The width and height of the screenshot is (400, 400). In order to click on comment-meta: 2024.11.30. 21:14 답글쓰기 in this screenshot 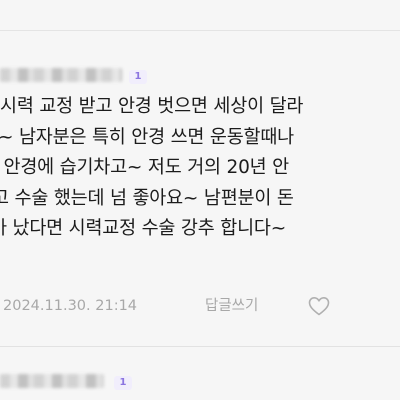, I will do `click(200, 306)`.